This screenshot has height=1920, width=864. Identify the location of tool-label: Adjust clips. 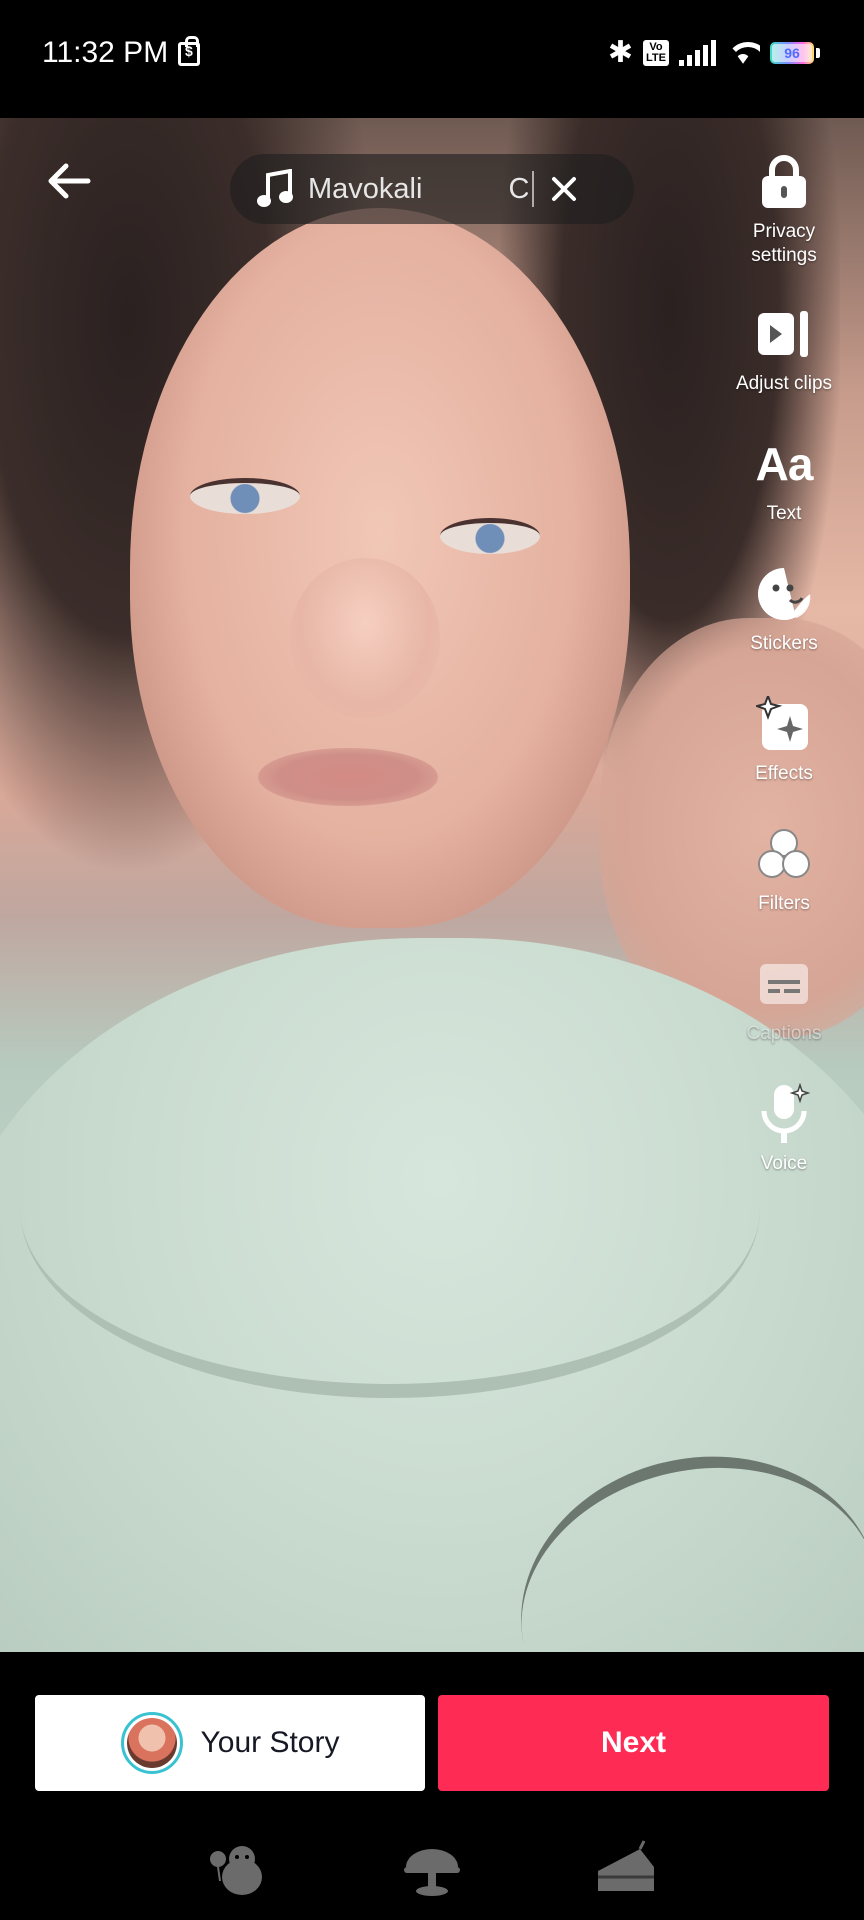
(784, 383).